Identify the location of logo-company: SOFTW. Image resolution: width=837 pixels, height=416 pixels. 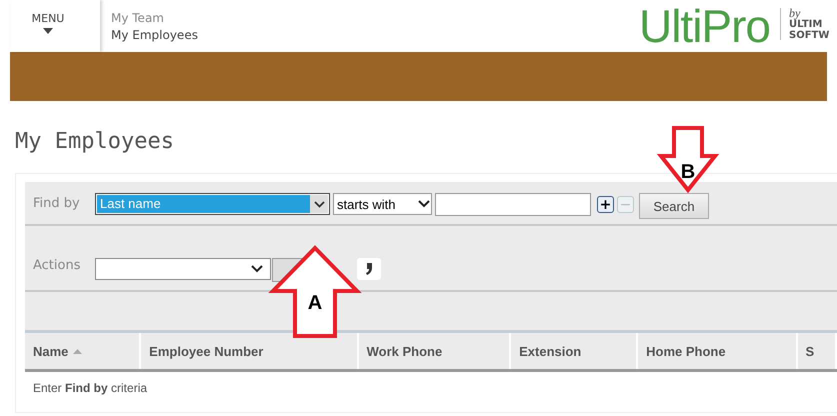
(809, 35).